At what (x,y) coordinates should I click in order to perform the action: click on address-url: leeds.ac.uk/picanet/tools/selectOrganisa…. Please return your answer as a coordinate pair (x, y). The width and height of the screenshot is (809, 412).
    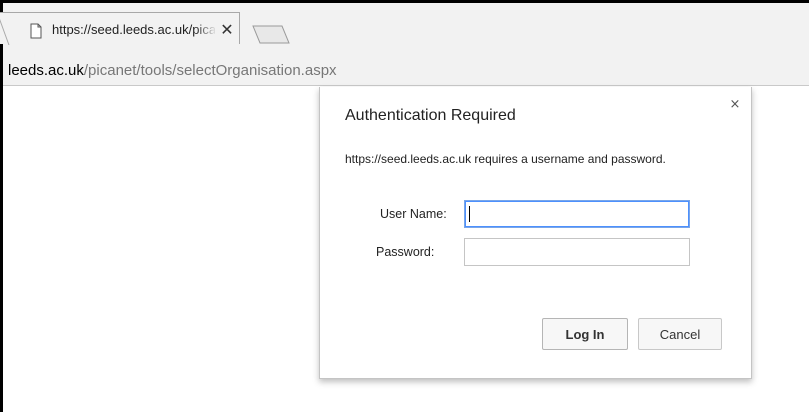
    Looking at the image, I should click on (172, 70).